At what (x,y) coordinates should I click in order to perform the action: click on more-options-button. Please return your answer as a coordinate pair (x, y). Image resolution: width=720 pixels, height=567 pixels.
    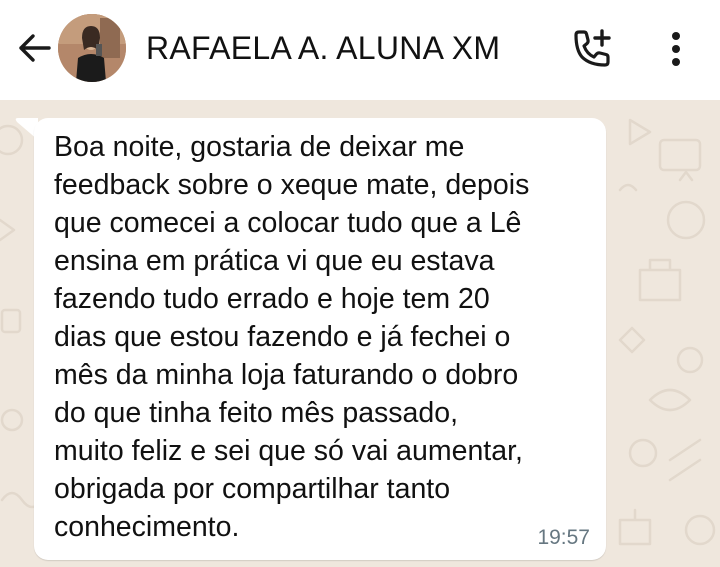
    Looking at the image, I should click on (676, 49).